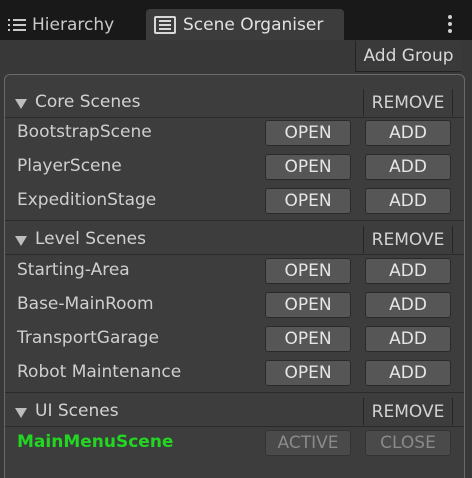 Image resolution: width=472 pixels, height=478 pixels. Describe the element at coordinates (85, 304) in the screenshot. I see `scene-name: Base-MainRoom` at that location.